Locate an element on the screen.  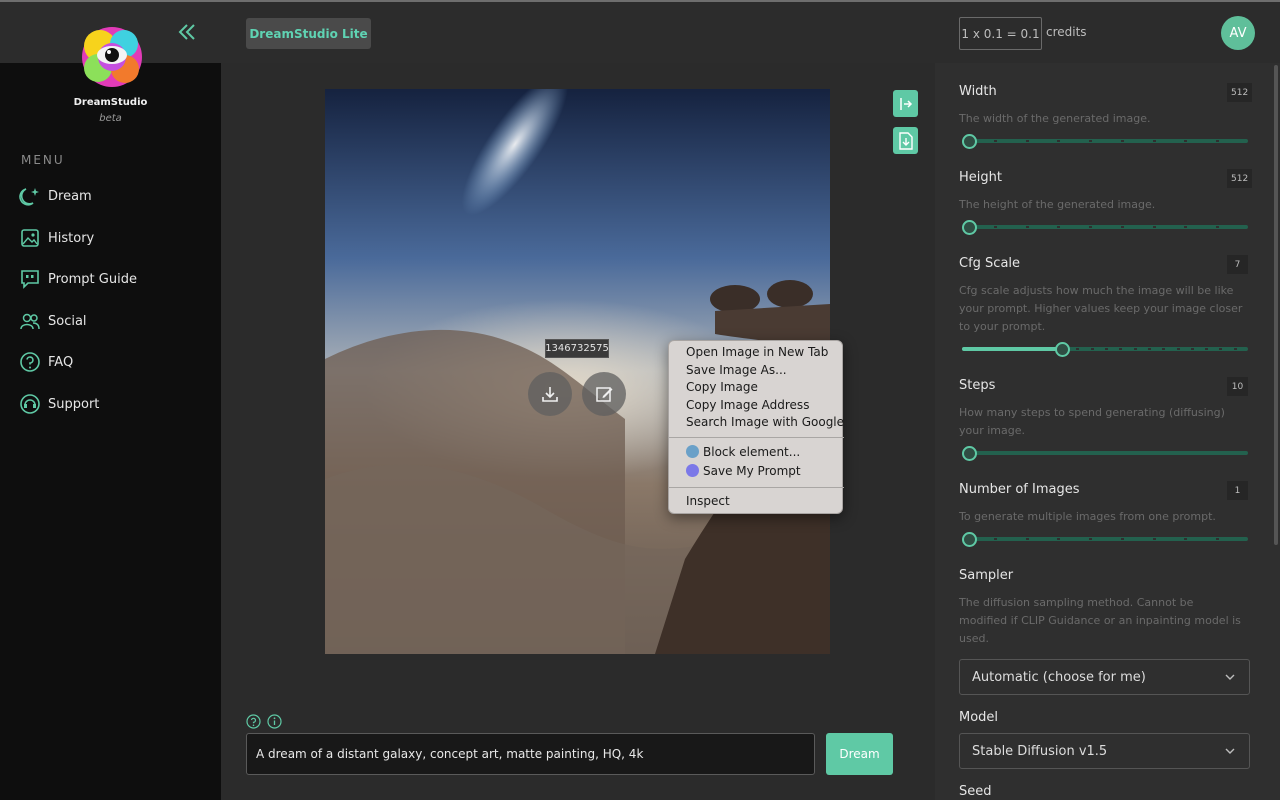
sidebar-item-faq: FAQ is located at coordinates (46, 362).